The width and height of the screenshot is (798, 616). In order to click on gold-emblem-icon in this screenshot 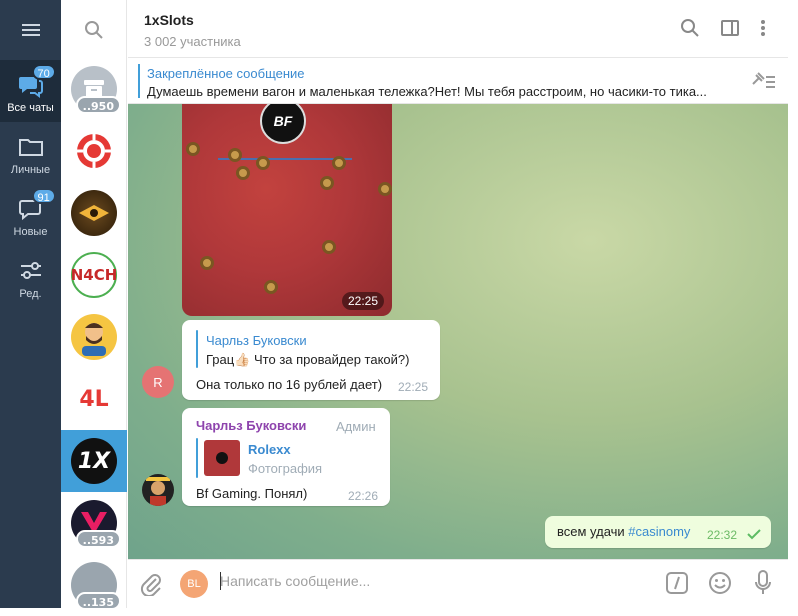, I will do `click(94, 213)`.